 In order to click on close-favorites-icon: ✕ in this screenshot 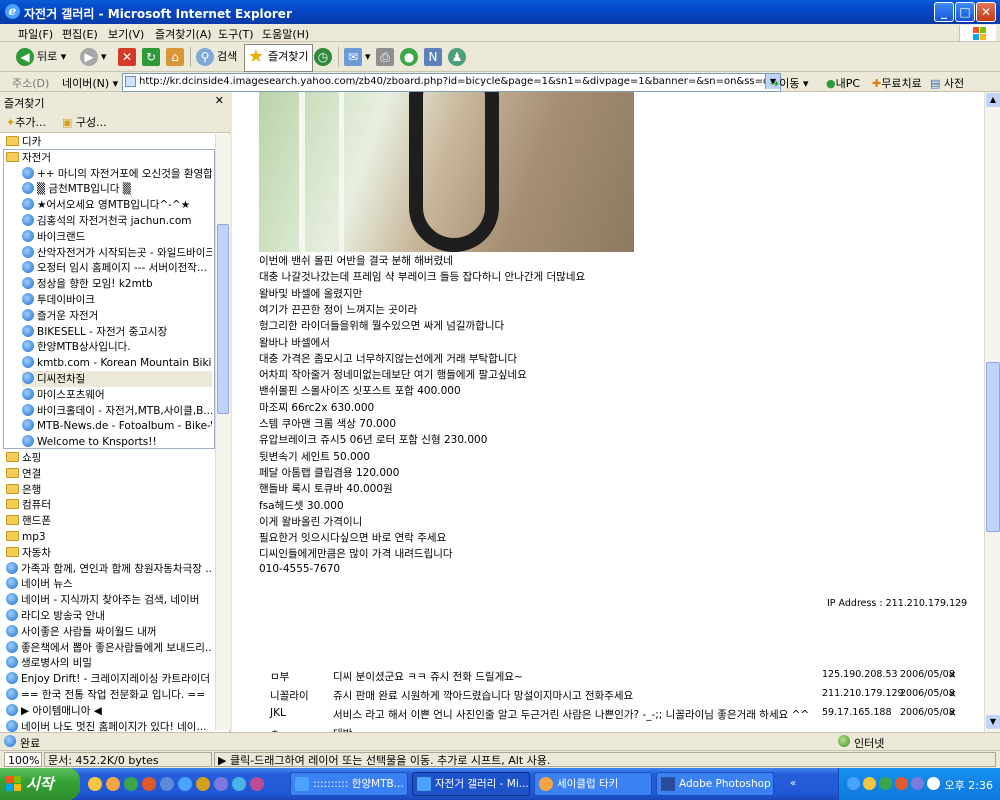, I will do `click(219, 100)`.